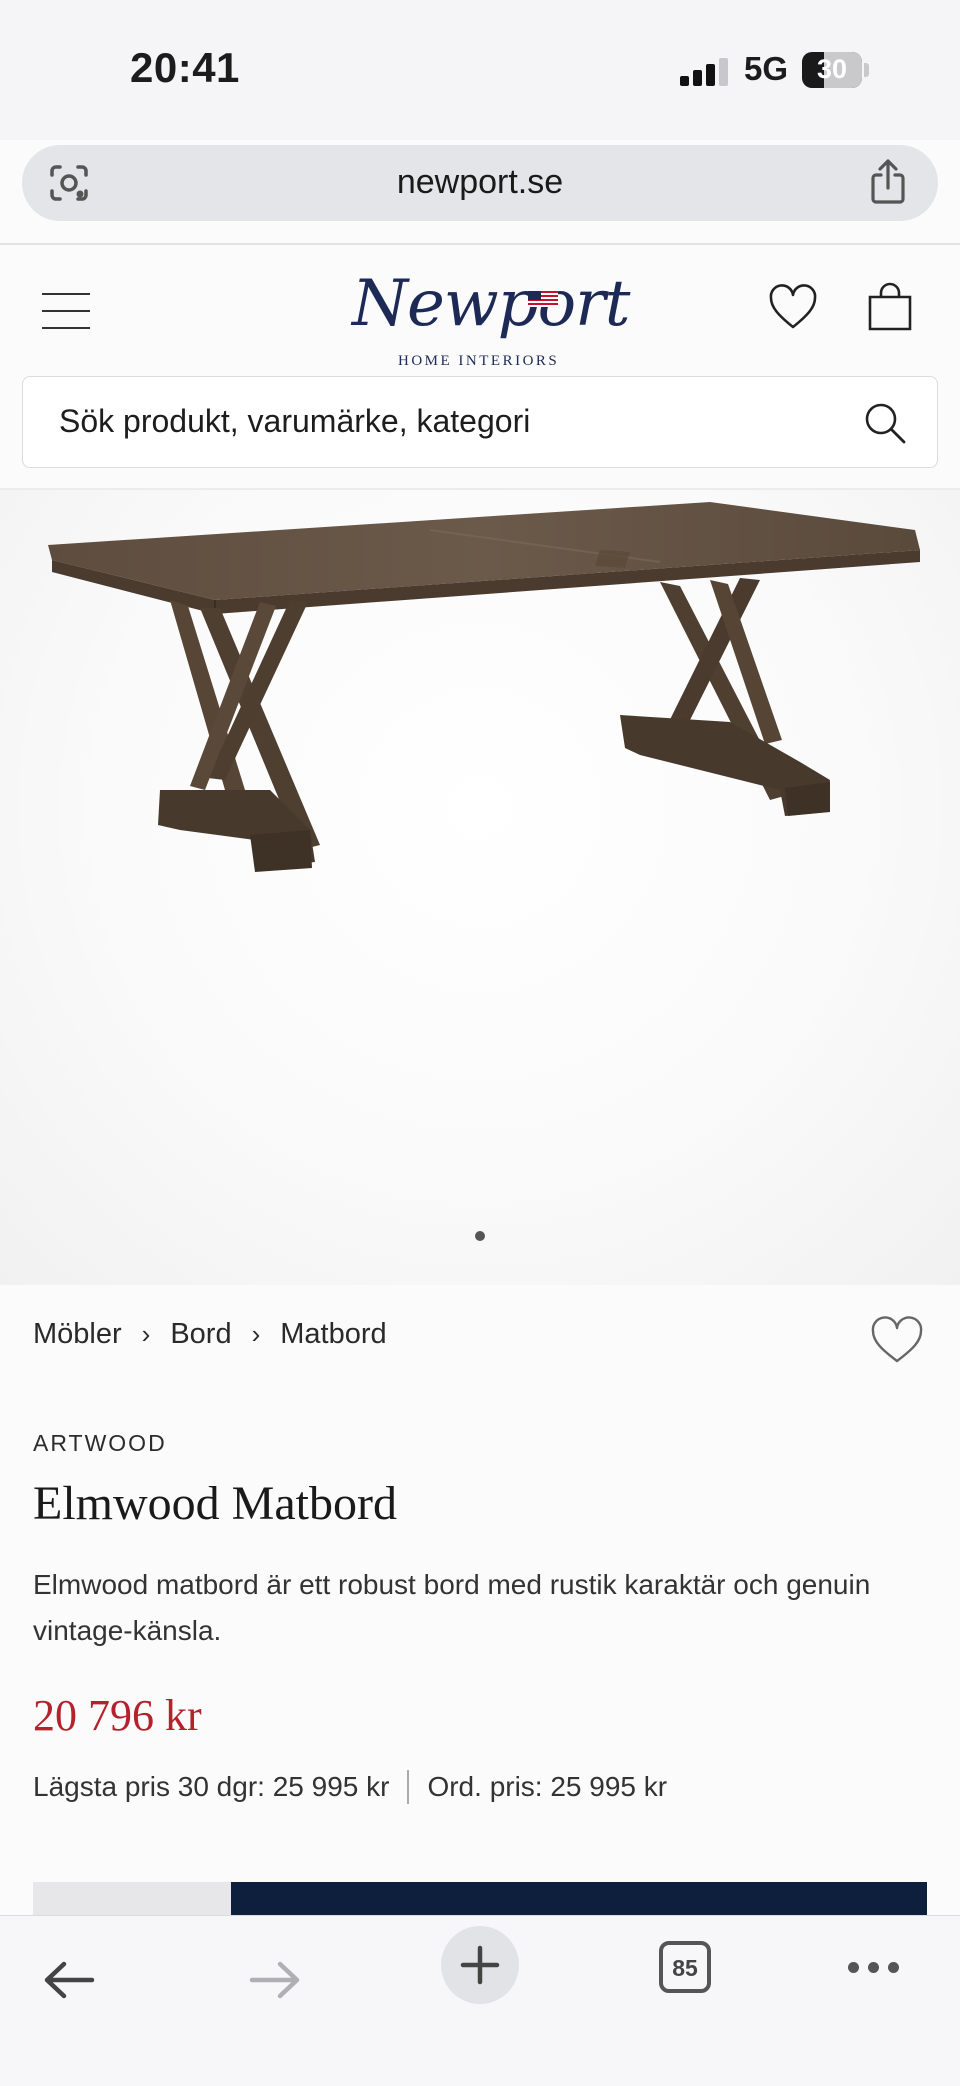  I want to click on battery-level: 30, so click(832, 69).